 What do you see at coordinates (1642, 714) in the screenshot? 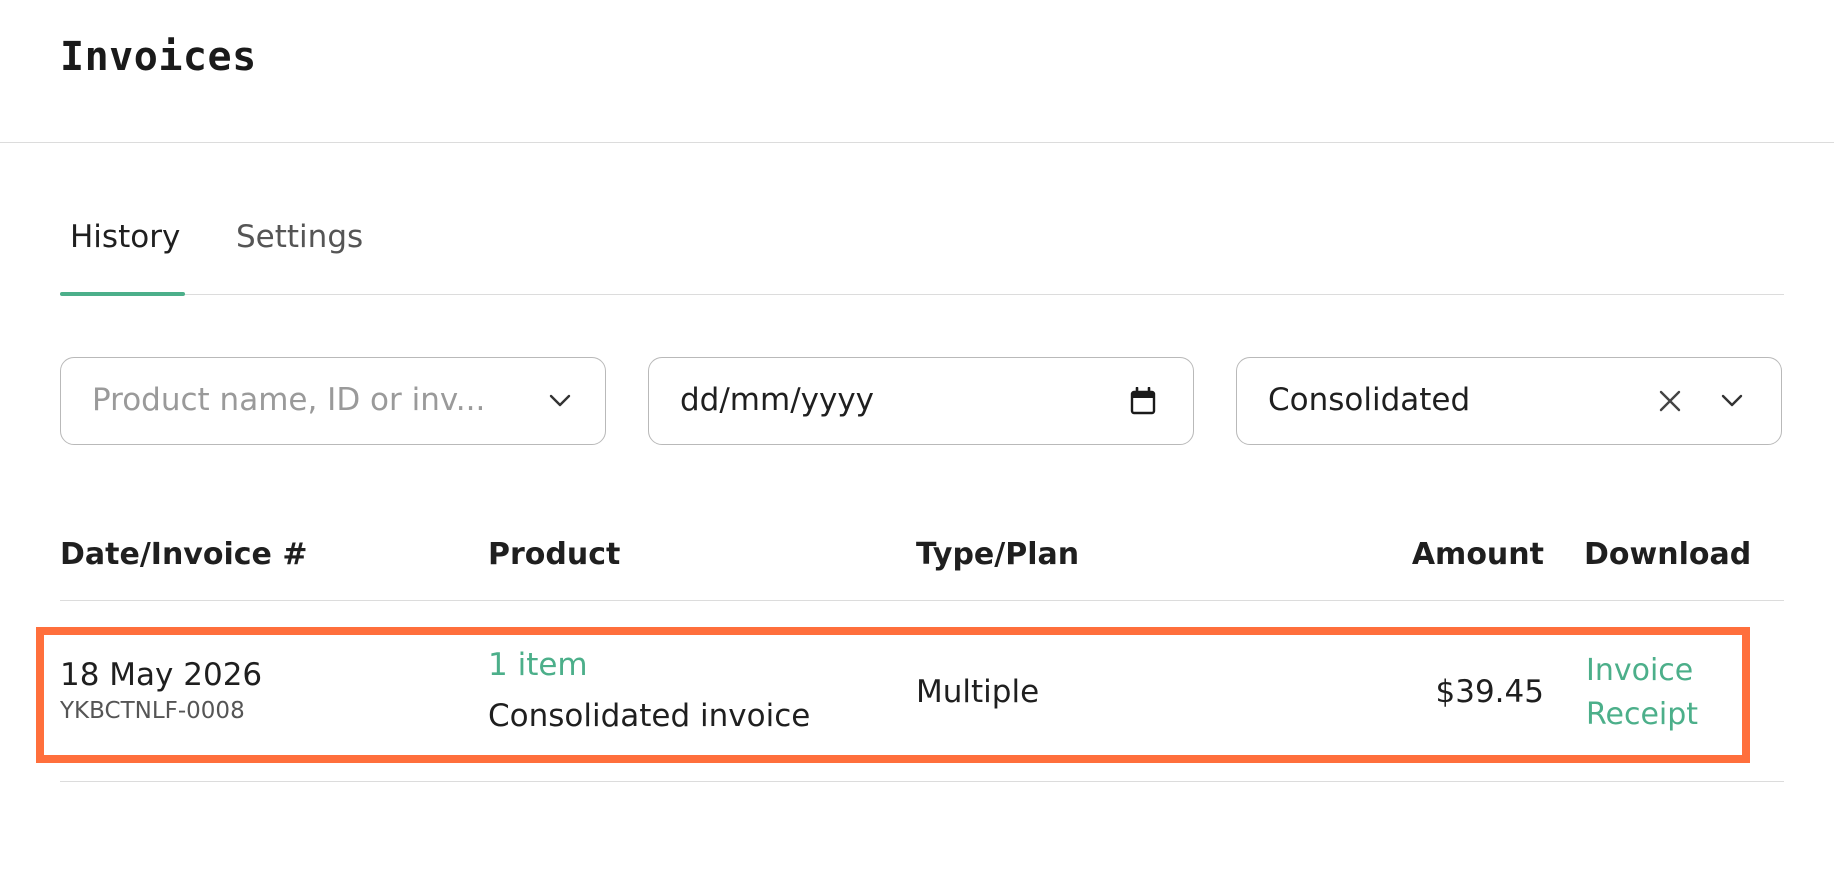
I see `download-receipt-link: Receipt` at bounding box center [1642, 714].